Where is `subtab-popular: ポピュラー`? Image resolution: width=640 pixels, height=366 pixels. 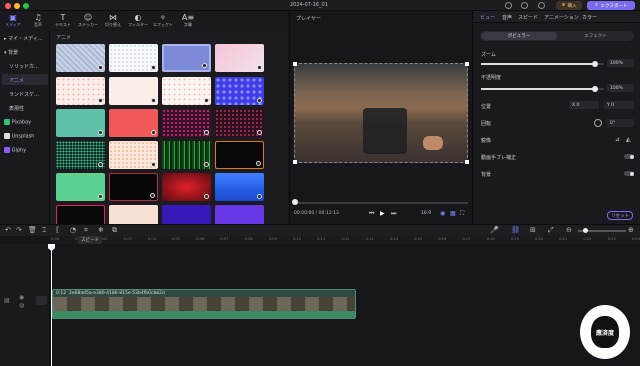
subtab-popular: ポピュラー is located at coordinates (519, 36).